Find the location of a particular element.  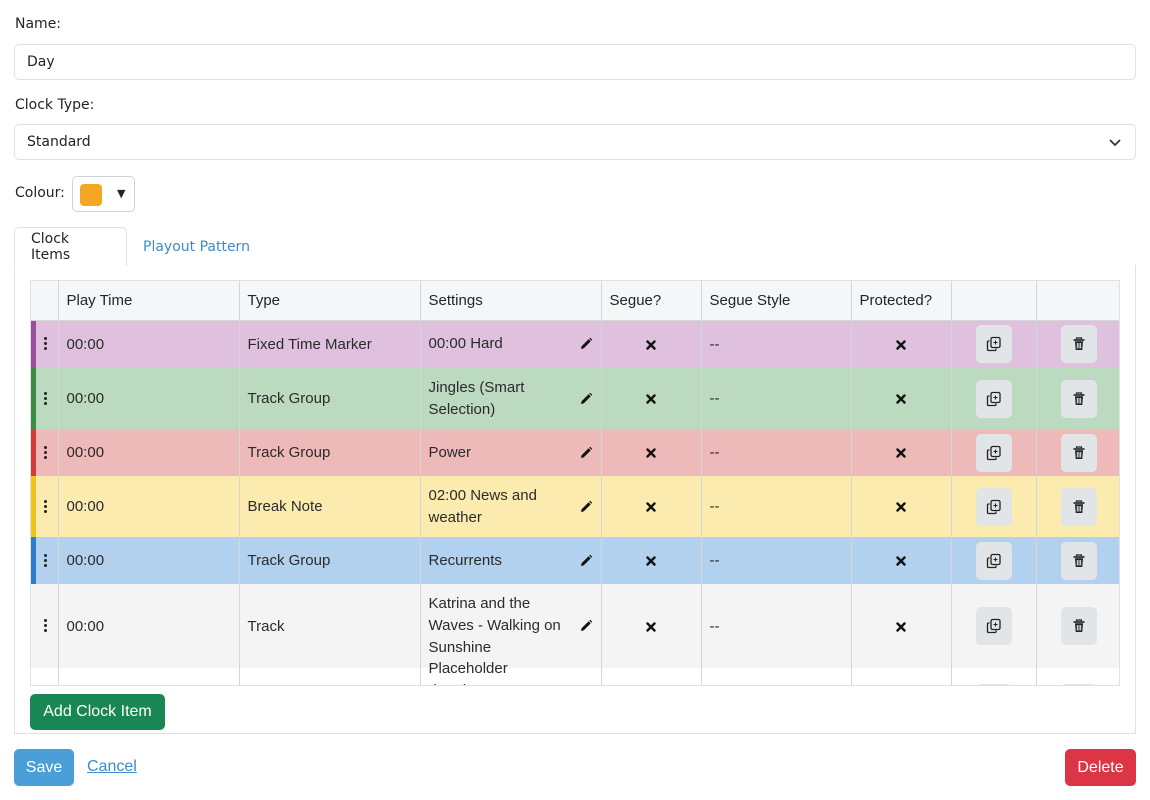

caret-down-icon: ▼ is located at coordinates (121, 193).